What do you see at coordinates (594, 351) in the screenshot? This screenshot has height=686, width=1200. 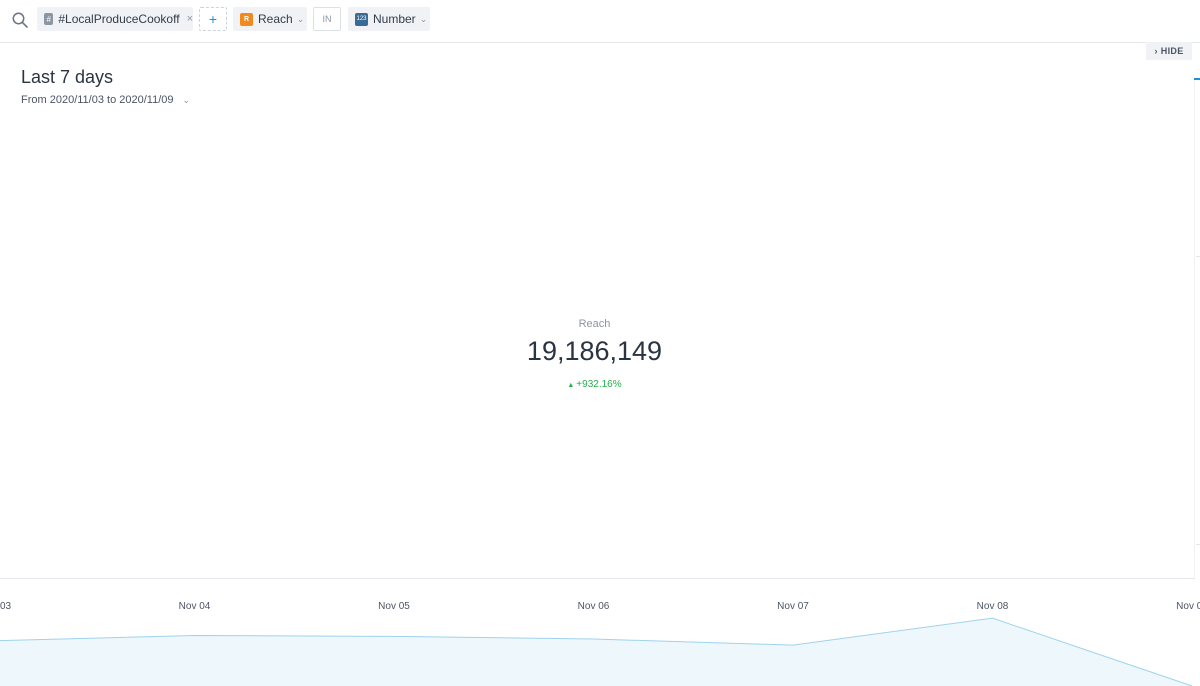 I see `metric-value: 19,186,149` at bounding box center [594, 351].